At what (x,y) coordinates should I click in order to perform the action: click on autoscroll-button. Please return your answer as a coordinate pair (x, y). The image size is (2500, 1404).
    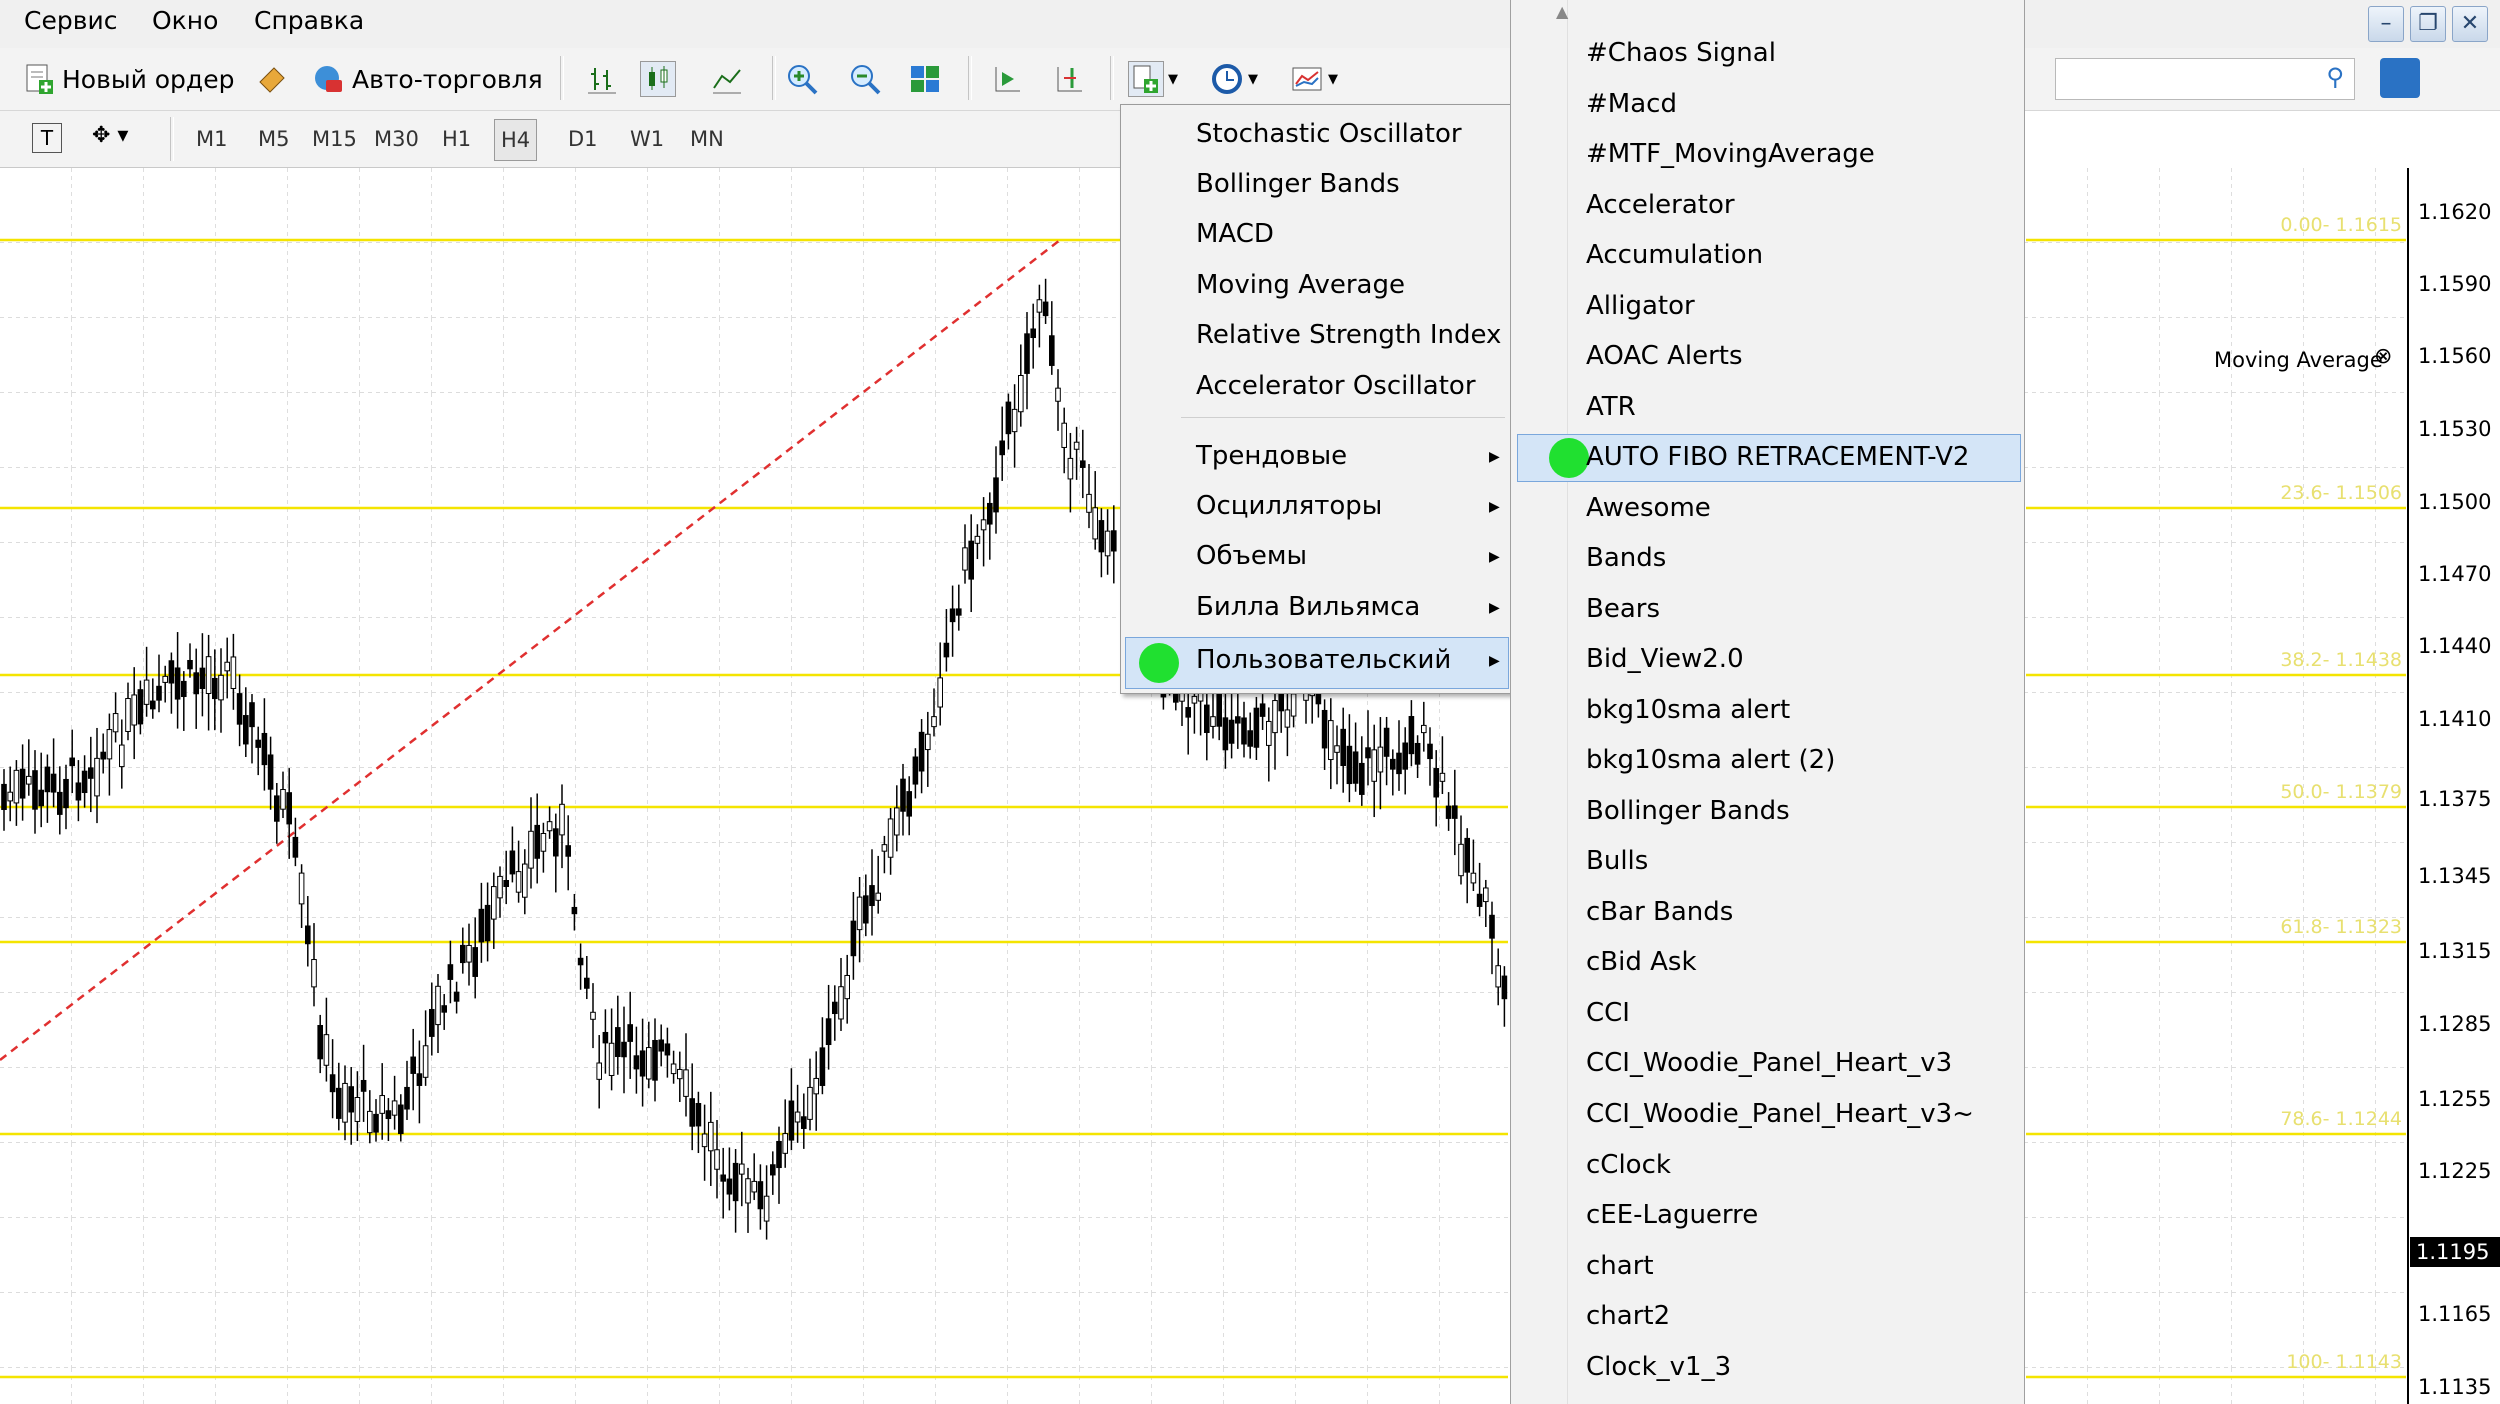
    Looking at the image, I should click on (1007, 79).